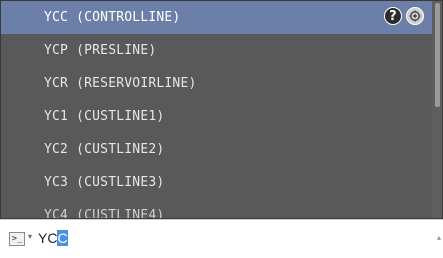 This screenshot has width=443, height=258. What do you see at coordinates (404, 16) in the screenshot?
I see `item-icons: ?` at bounding box center [404, 16].